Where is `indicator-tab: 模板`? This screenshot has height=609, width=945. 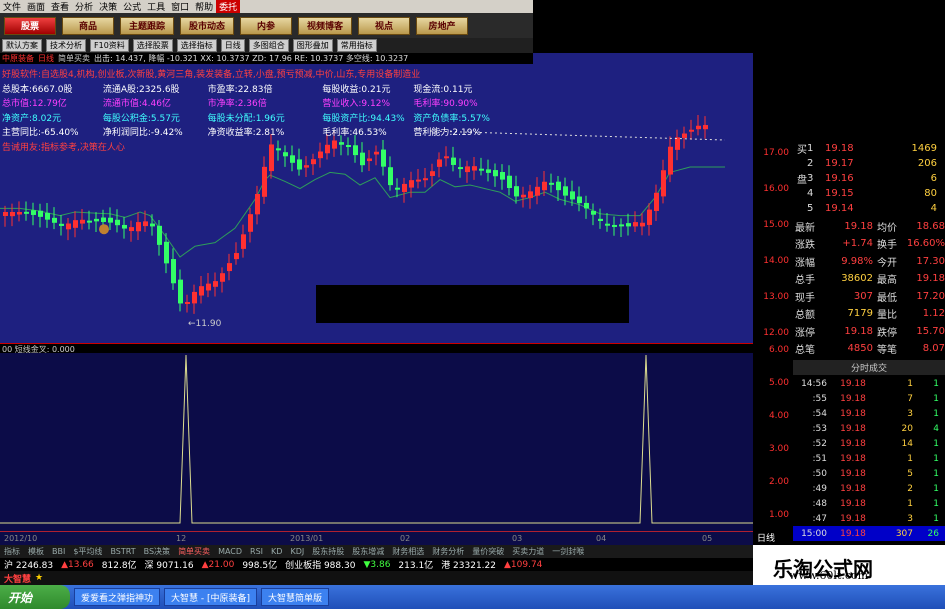
indicator-tab: 模板 is located at coordinates (36, 551).